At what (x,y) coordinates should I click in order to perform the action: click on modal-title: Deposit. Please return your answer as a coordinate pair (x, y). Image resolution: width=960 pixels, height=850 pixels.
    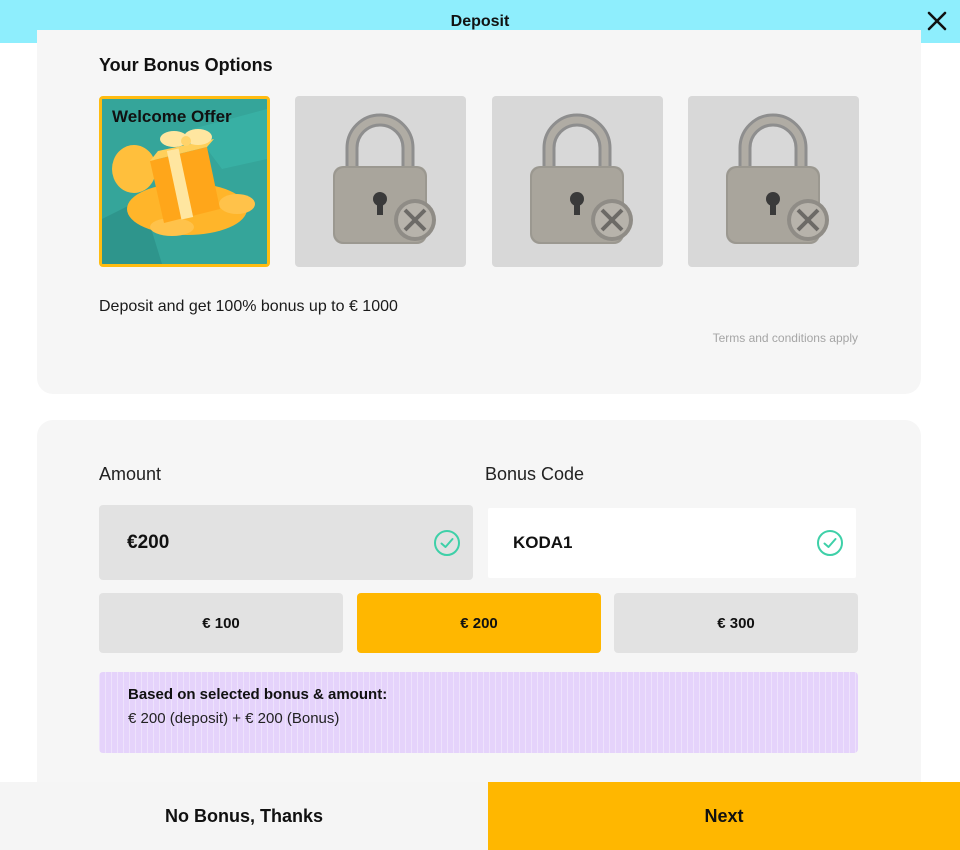
    Looking at the image, I should click on (480, 21).